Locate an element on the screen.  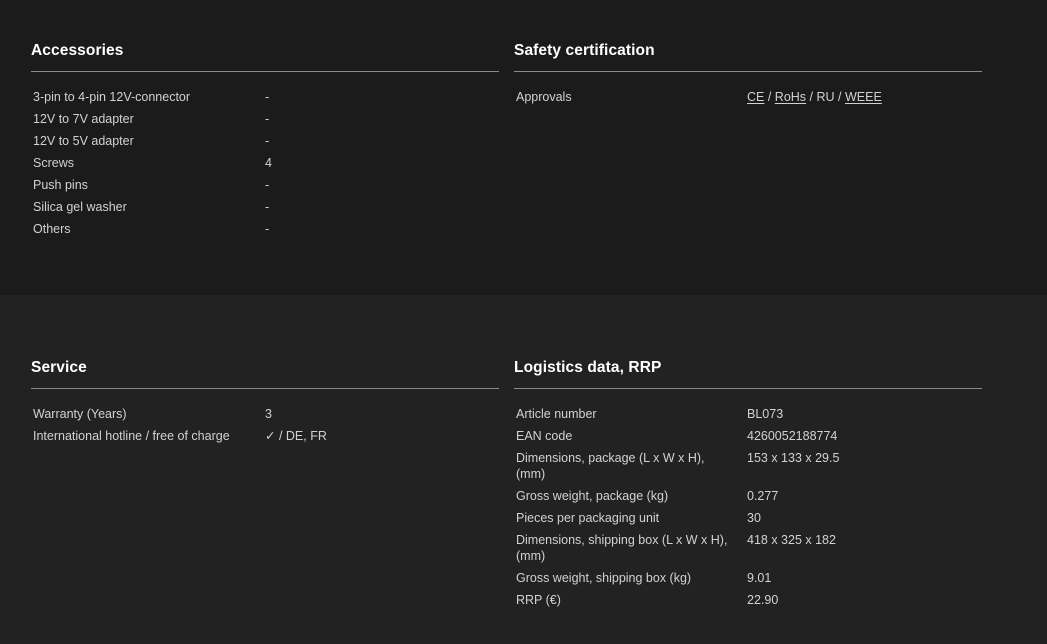
service-heading: Service is located at coordinates (59, 367).